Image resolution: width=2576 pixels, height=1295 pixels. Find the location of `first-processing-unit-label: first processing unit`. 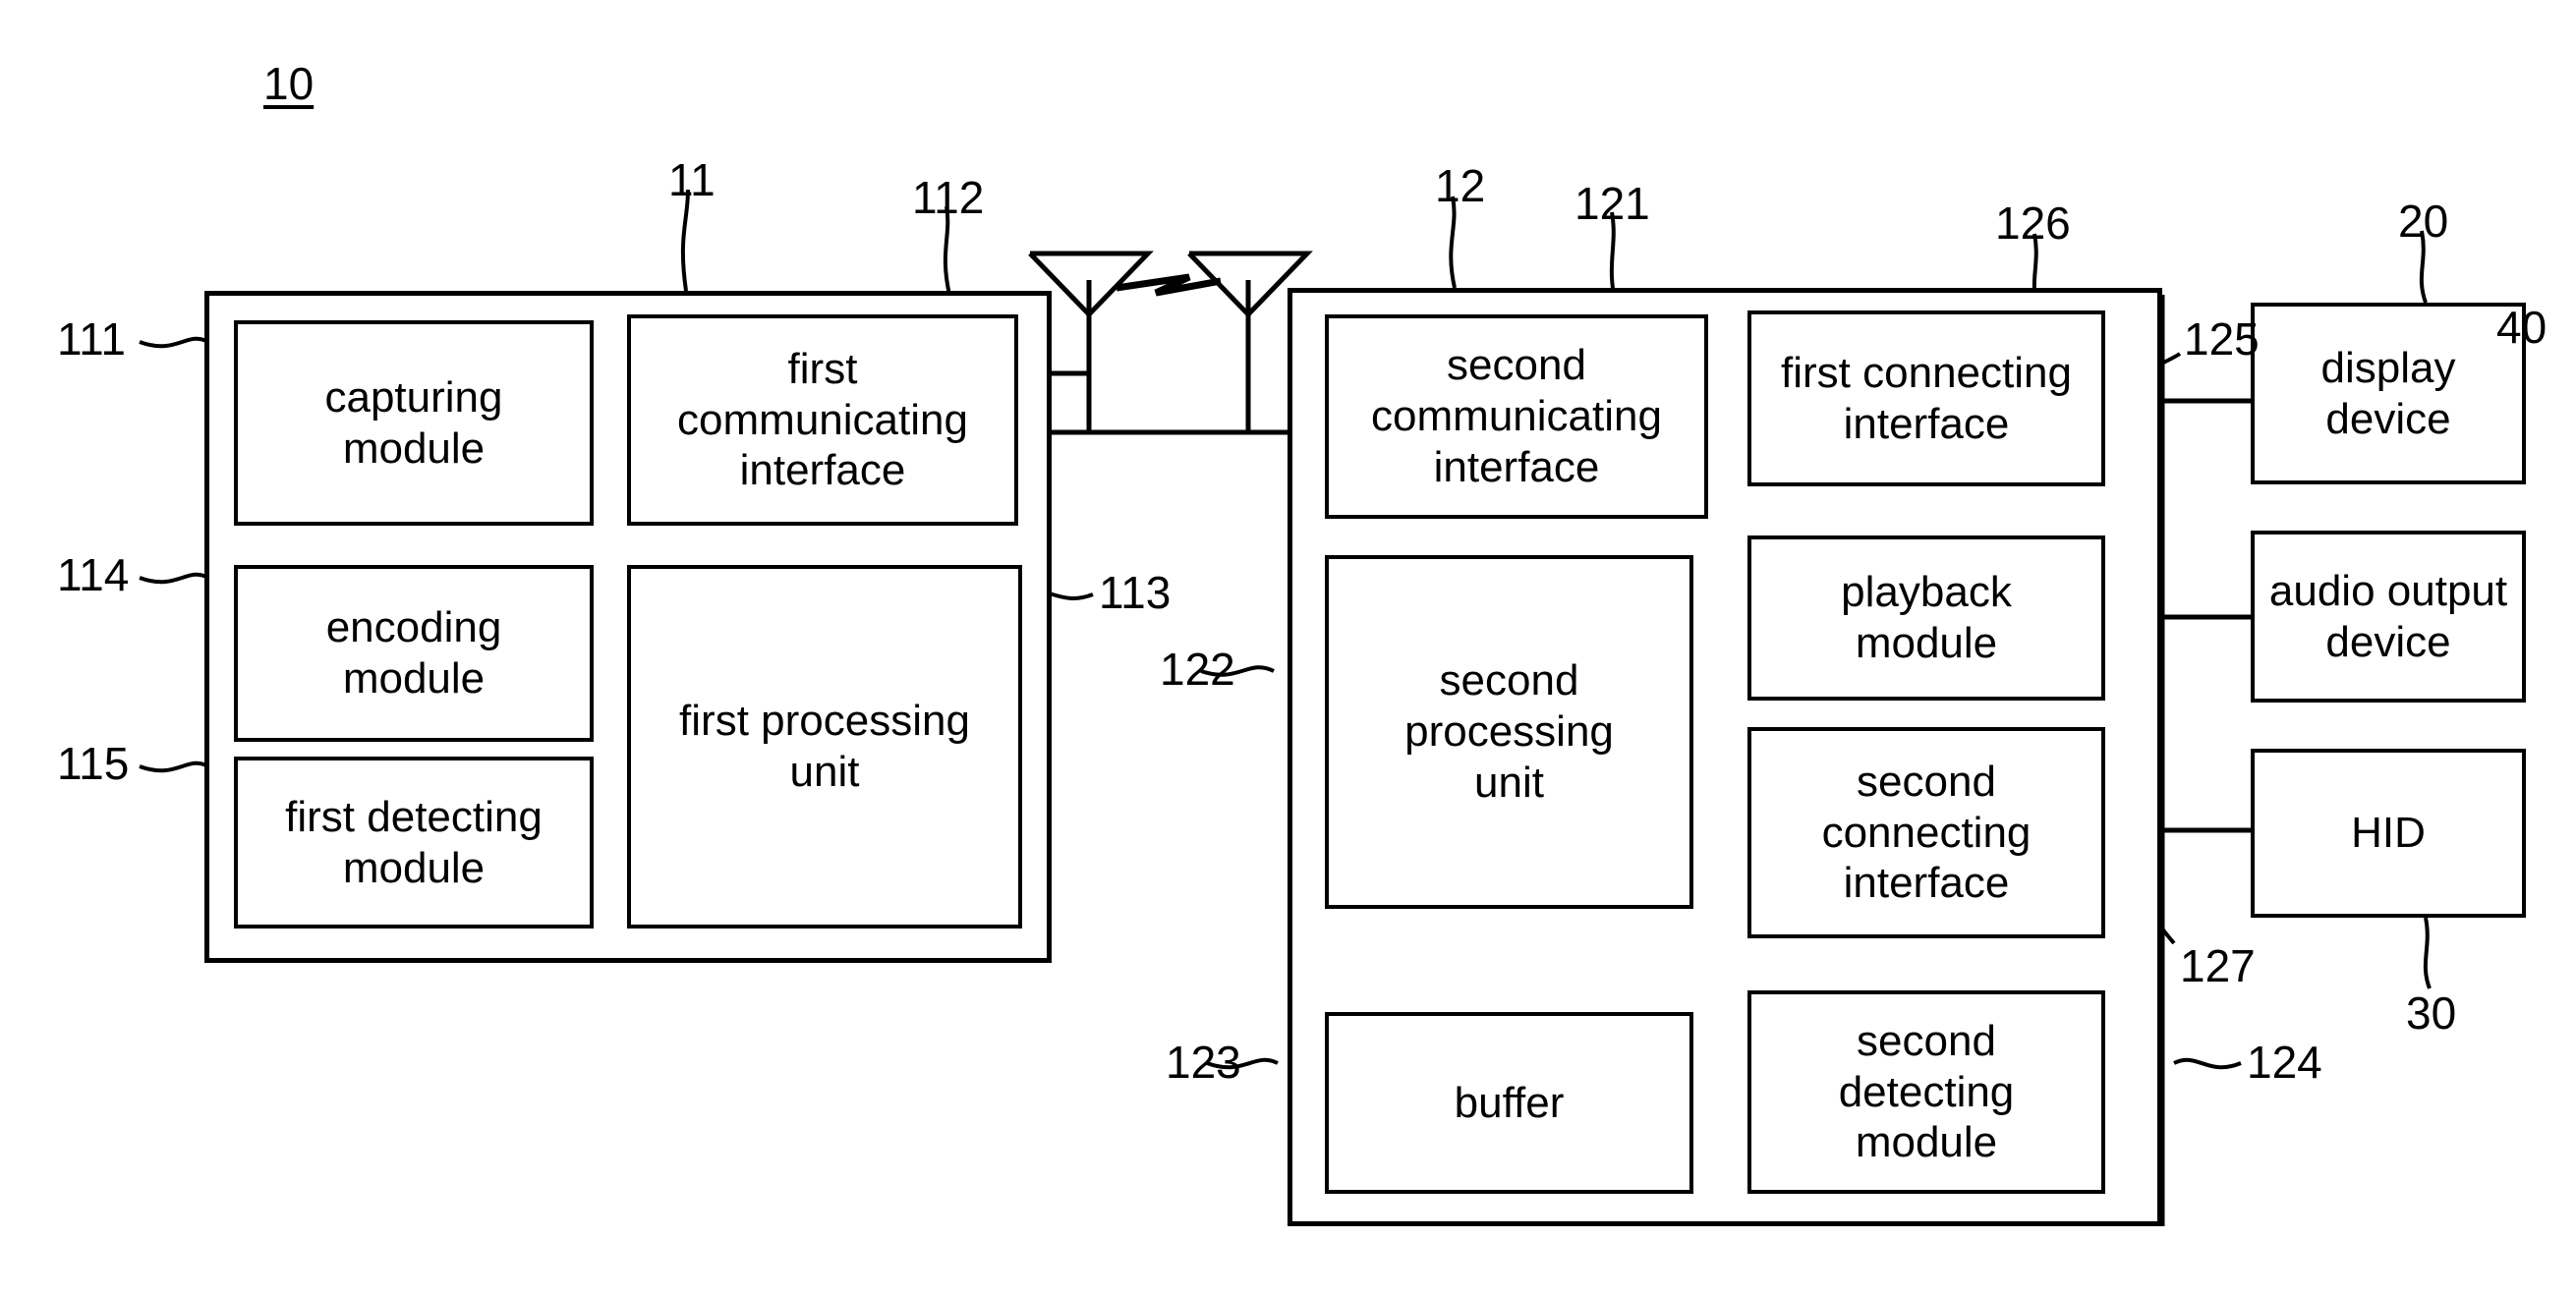

first-processing-unit-label: first processing unit is located at coordinates (824, 746).